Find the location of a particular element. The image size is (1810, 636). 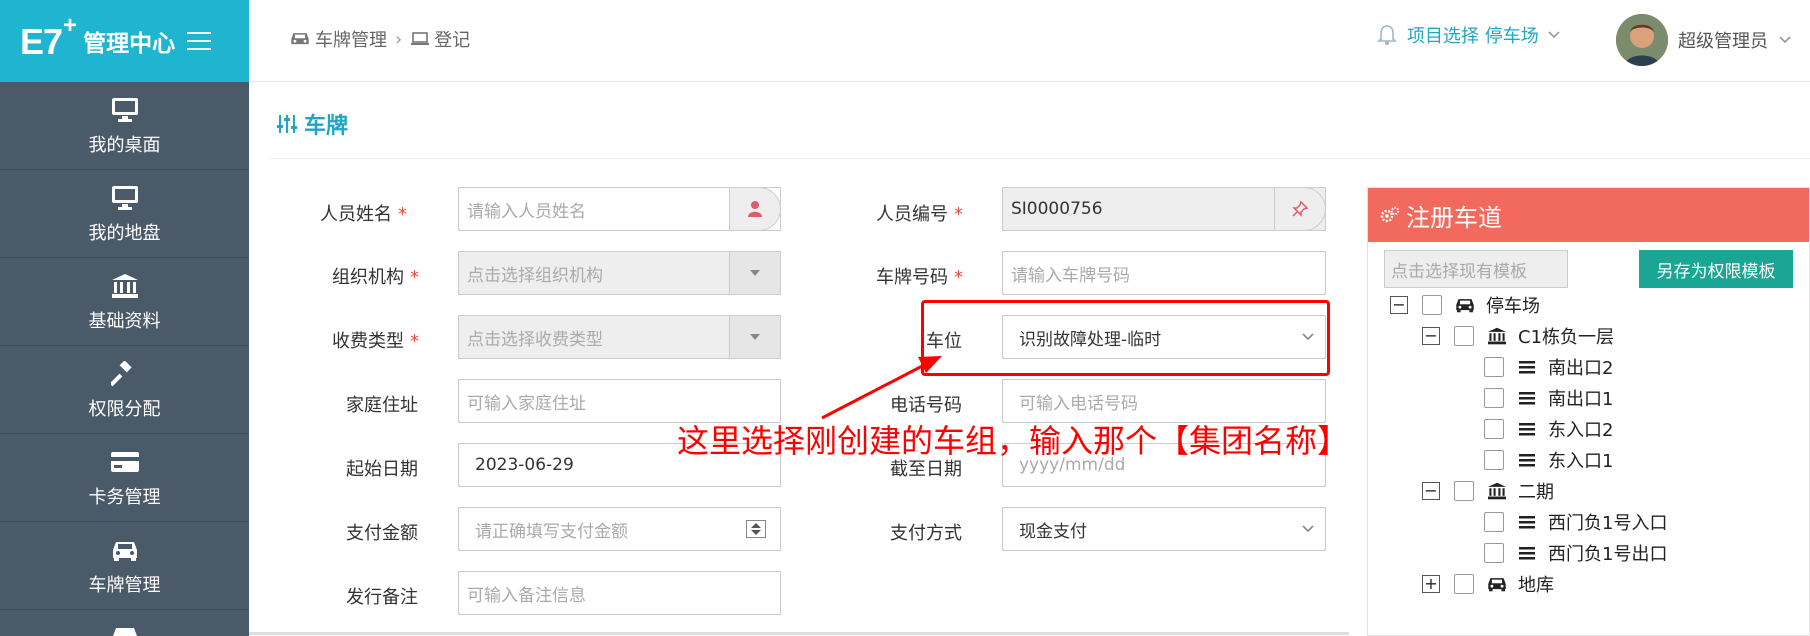

user-name: 超级管理员 is located at coordinates (1723, 41).